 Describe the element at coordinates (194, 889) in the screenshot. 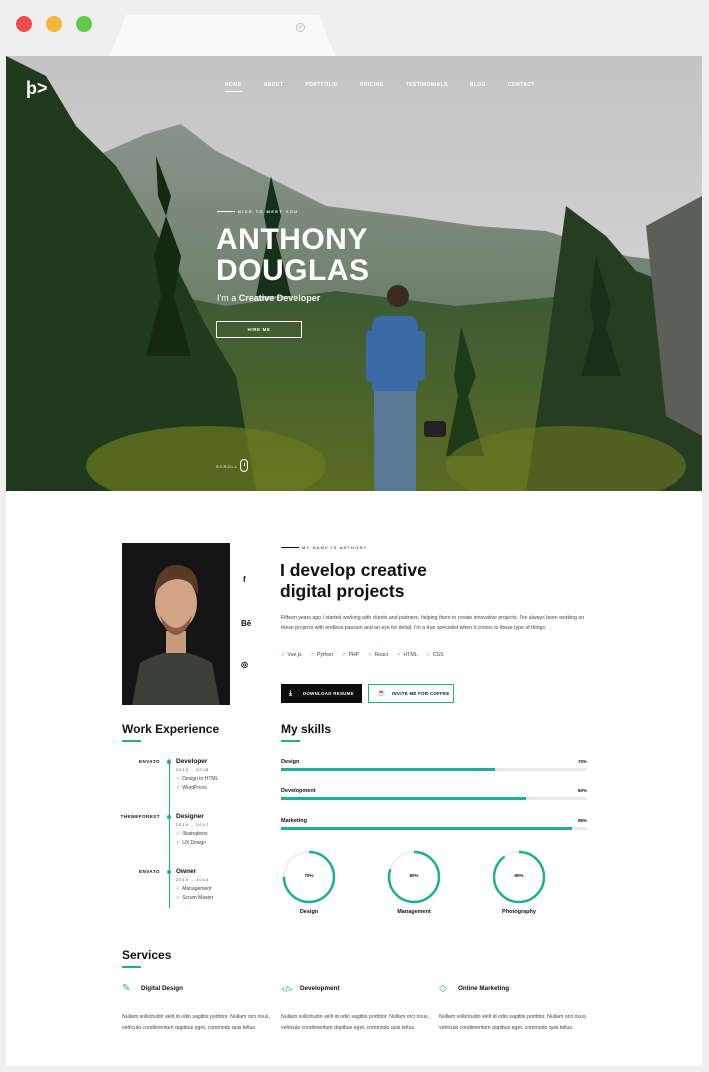

I see `experience-point: ✓ Management` at that location.